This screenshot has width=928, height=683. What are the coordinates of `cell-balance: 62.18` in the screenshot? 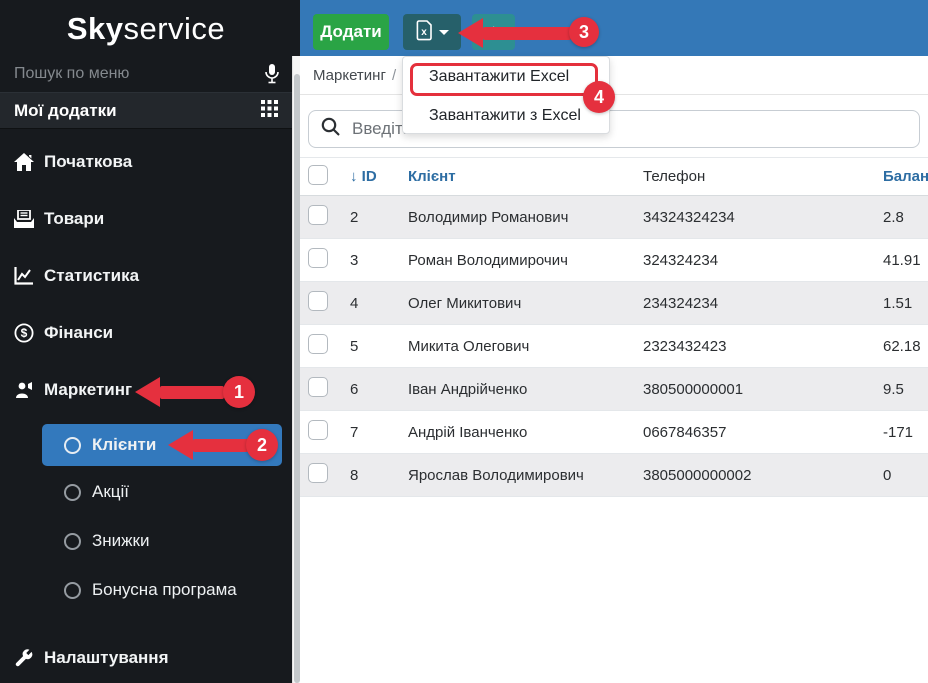 It's located at (902, 346).